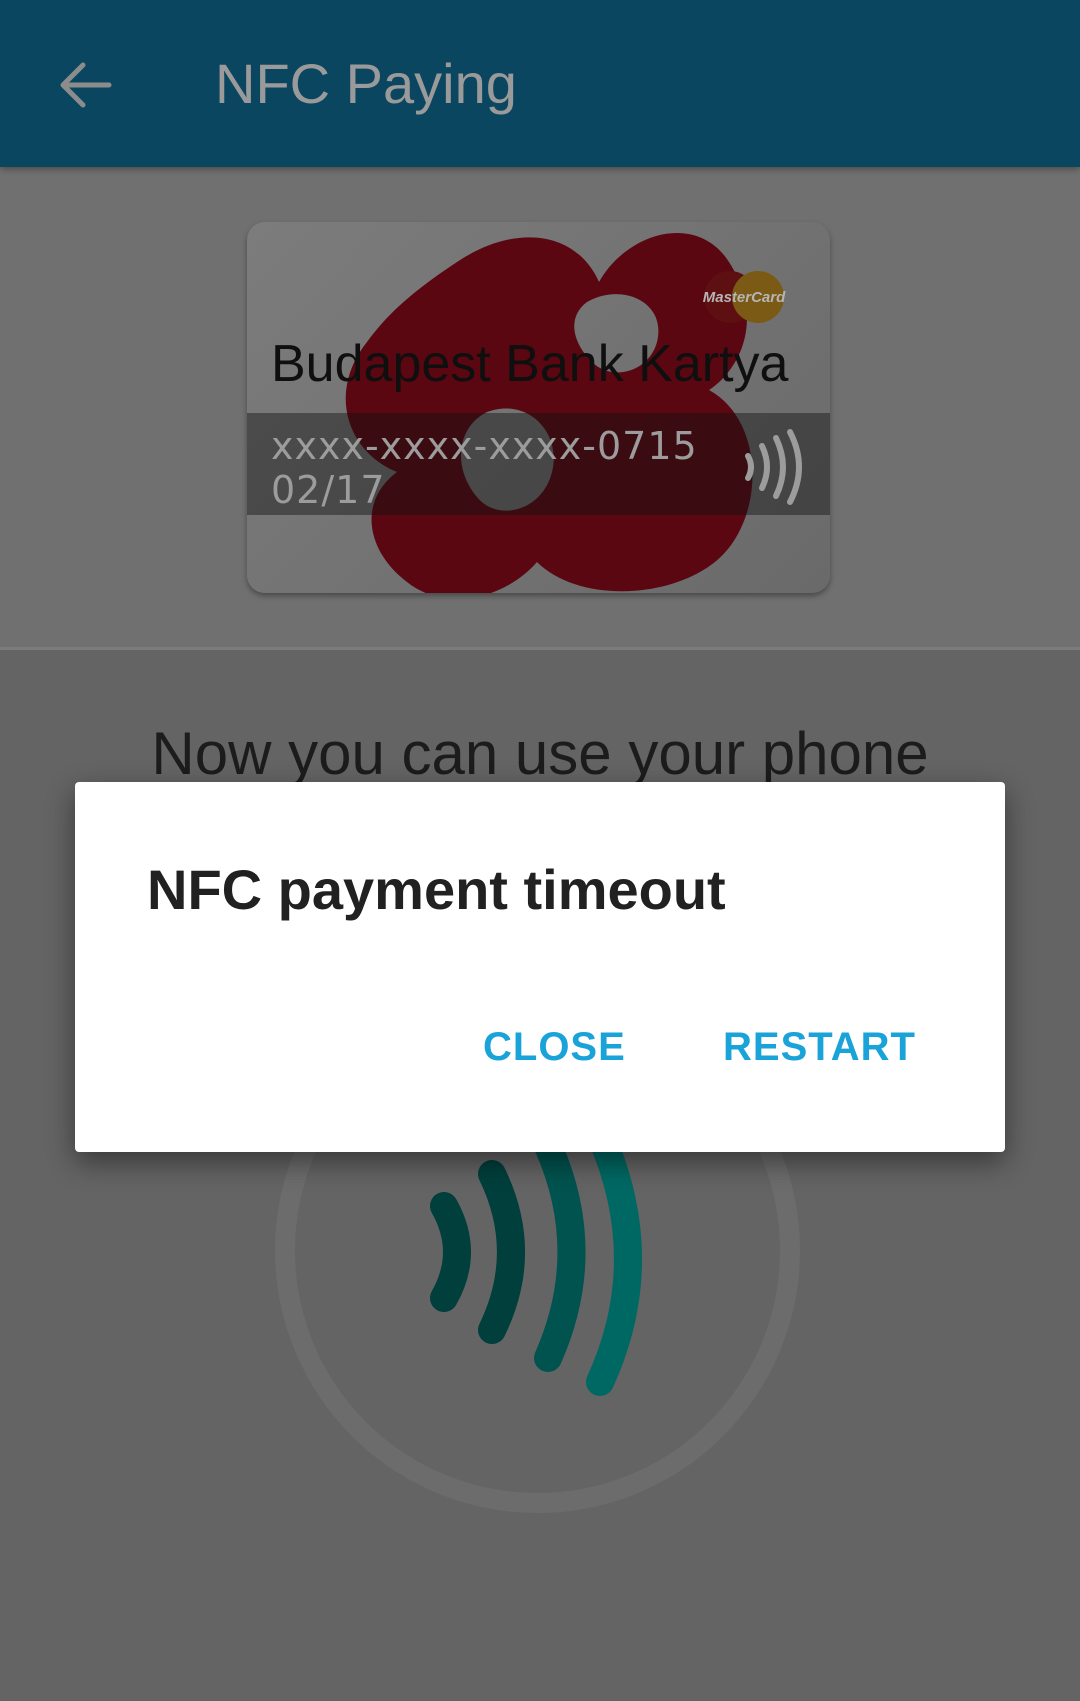 This screenshot has width=1080, height=1701. I want to click on app-bar: NFC Paying, so click(540, 83).